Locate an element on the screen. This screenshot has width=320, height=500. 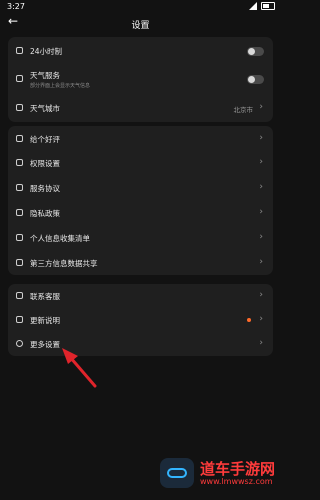
more-settings-label: 更多设置 is located at coordinates (45, 344).